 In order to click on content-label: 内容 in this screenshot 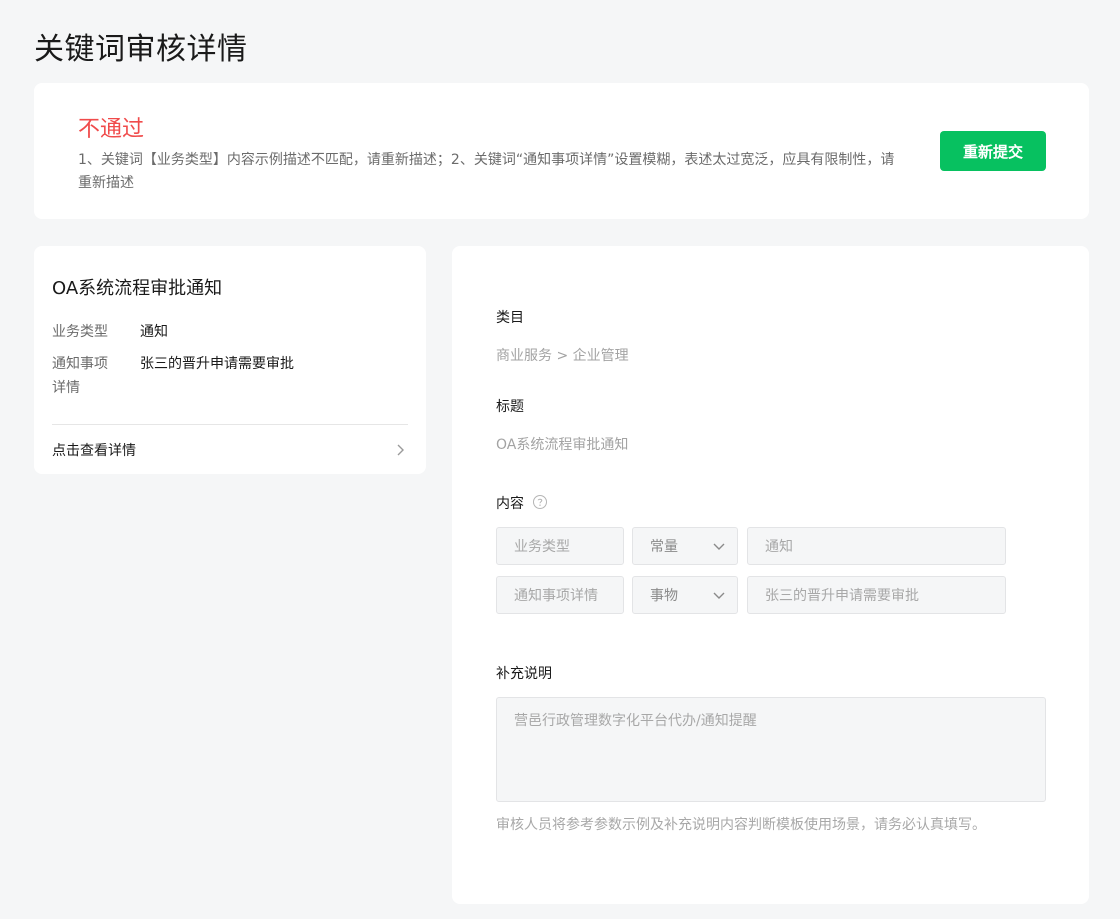, I will do `click(510, 504)`.